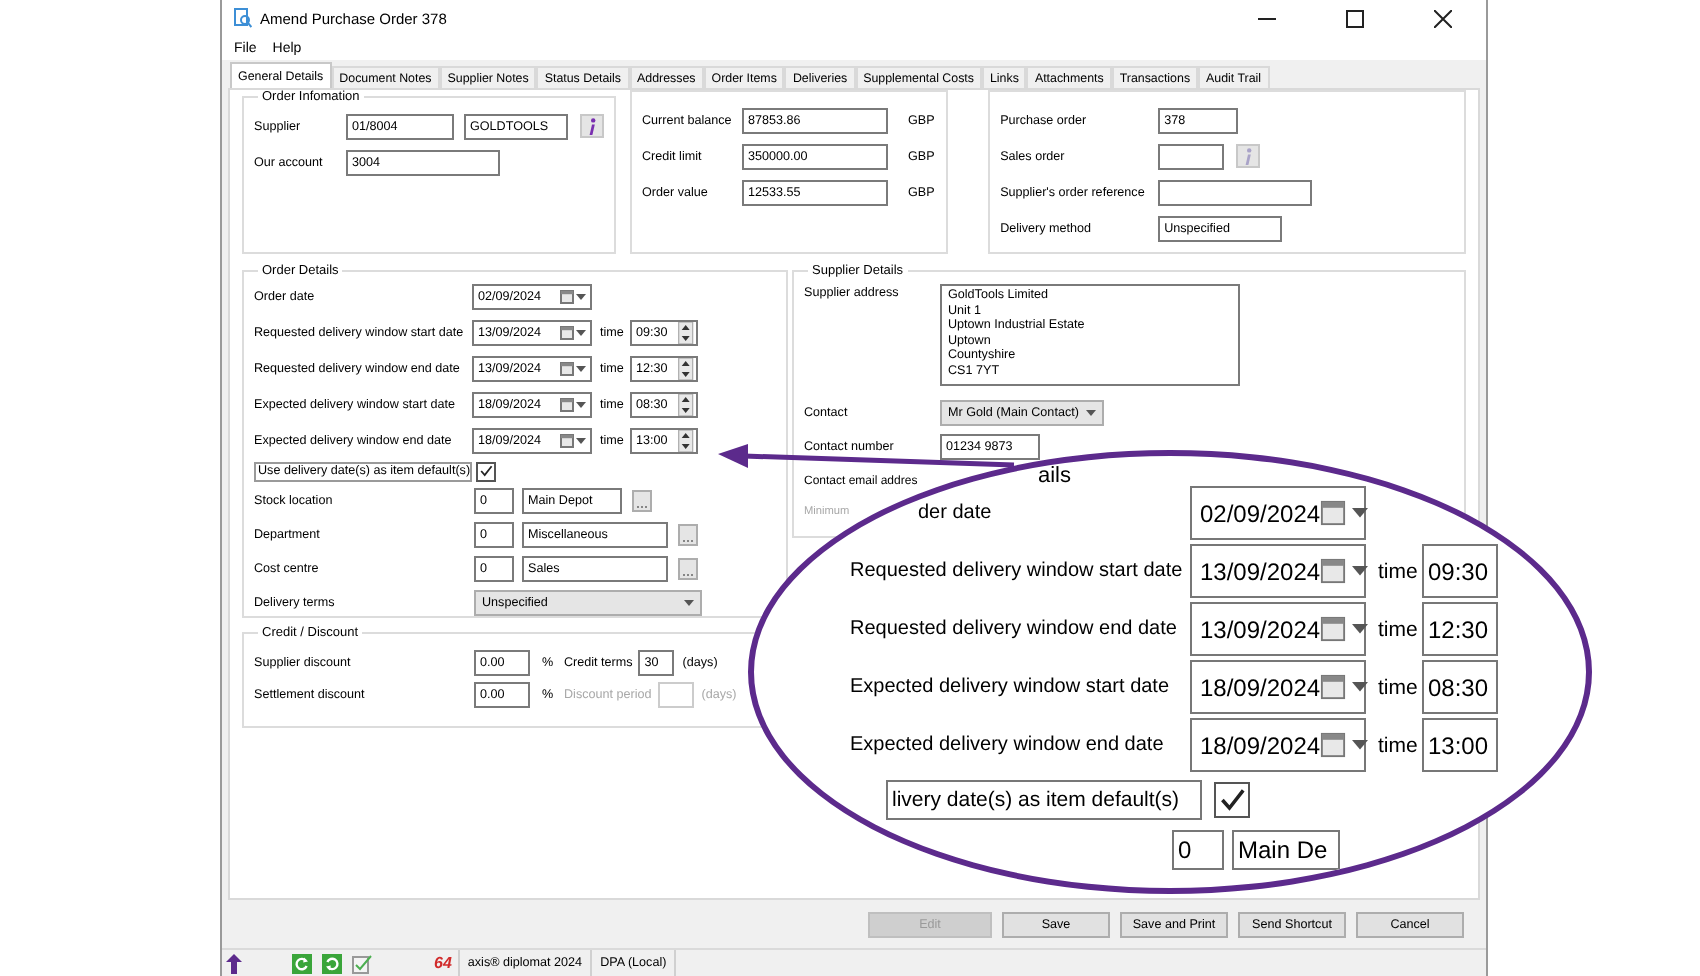  What do you see at coordinates (1442, 18) in the screenshot?
I see `close-icon` at bounding box center [1442, 18].